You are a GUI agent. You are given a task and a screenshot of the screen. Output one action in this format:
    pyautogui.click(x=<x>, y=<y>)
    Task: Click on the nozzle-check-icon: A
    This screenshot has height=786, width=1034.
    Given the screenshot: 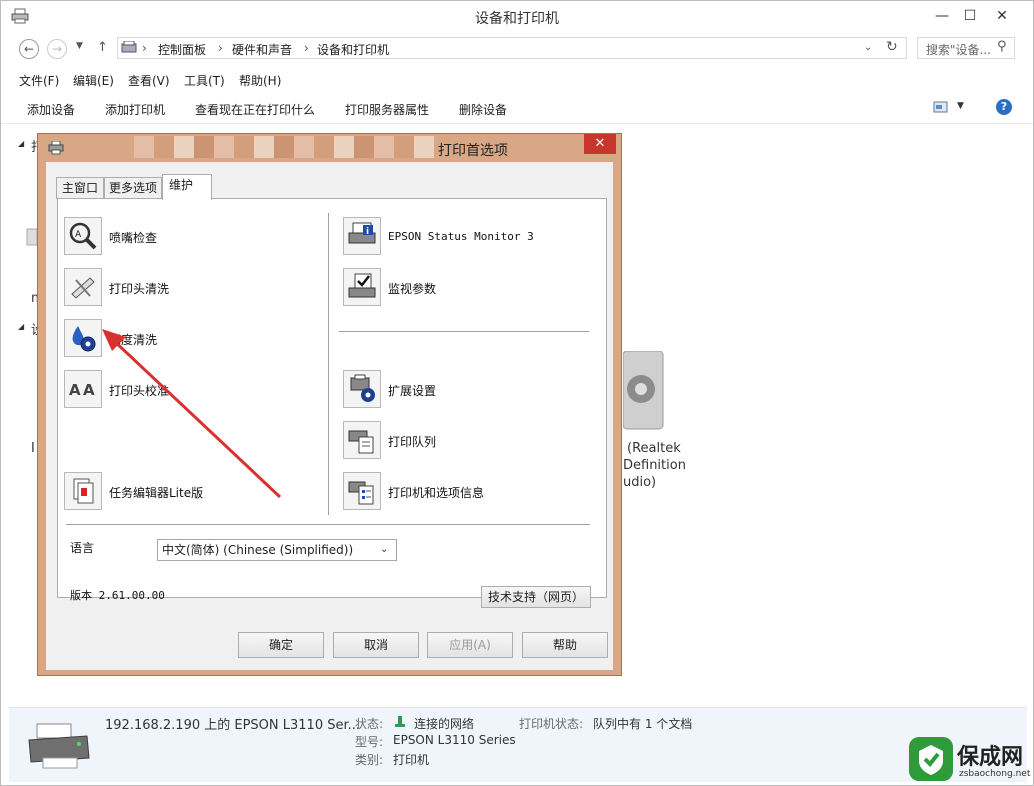 What is the action you would take?
    pyautogui.click(x=83, y=236)
    